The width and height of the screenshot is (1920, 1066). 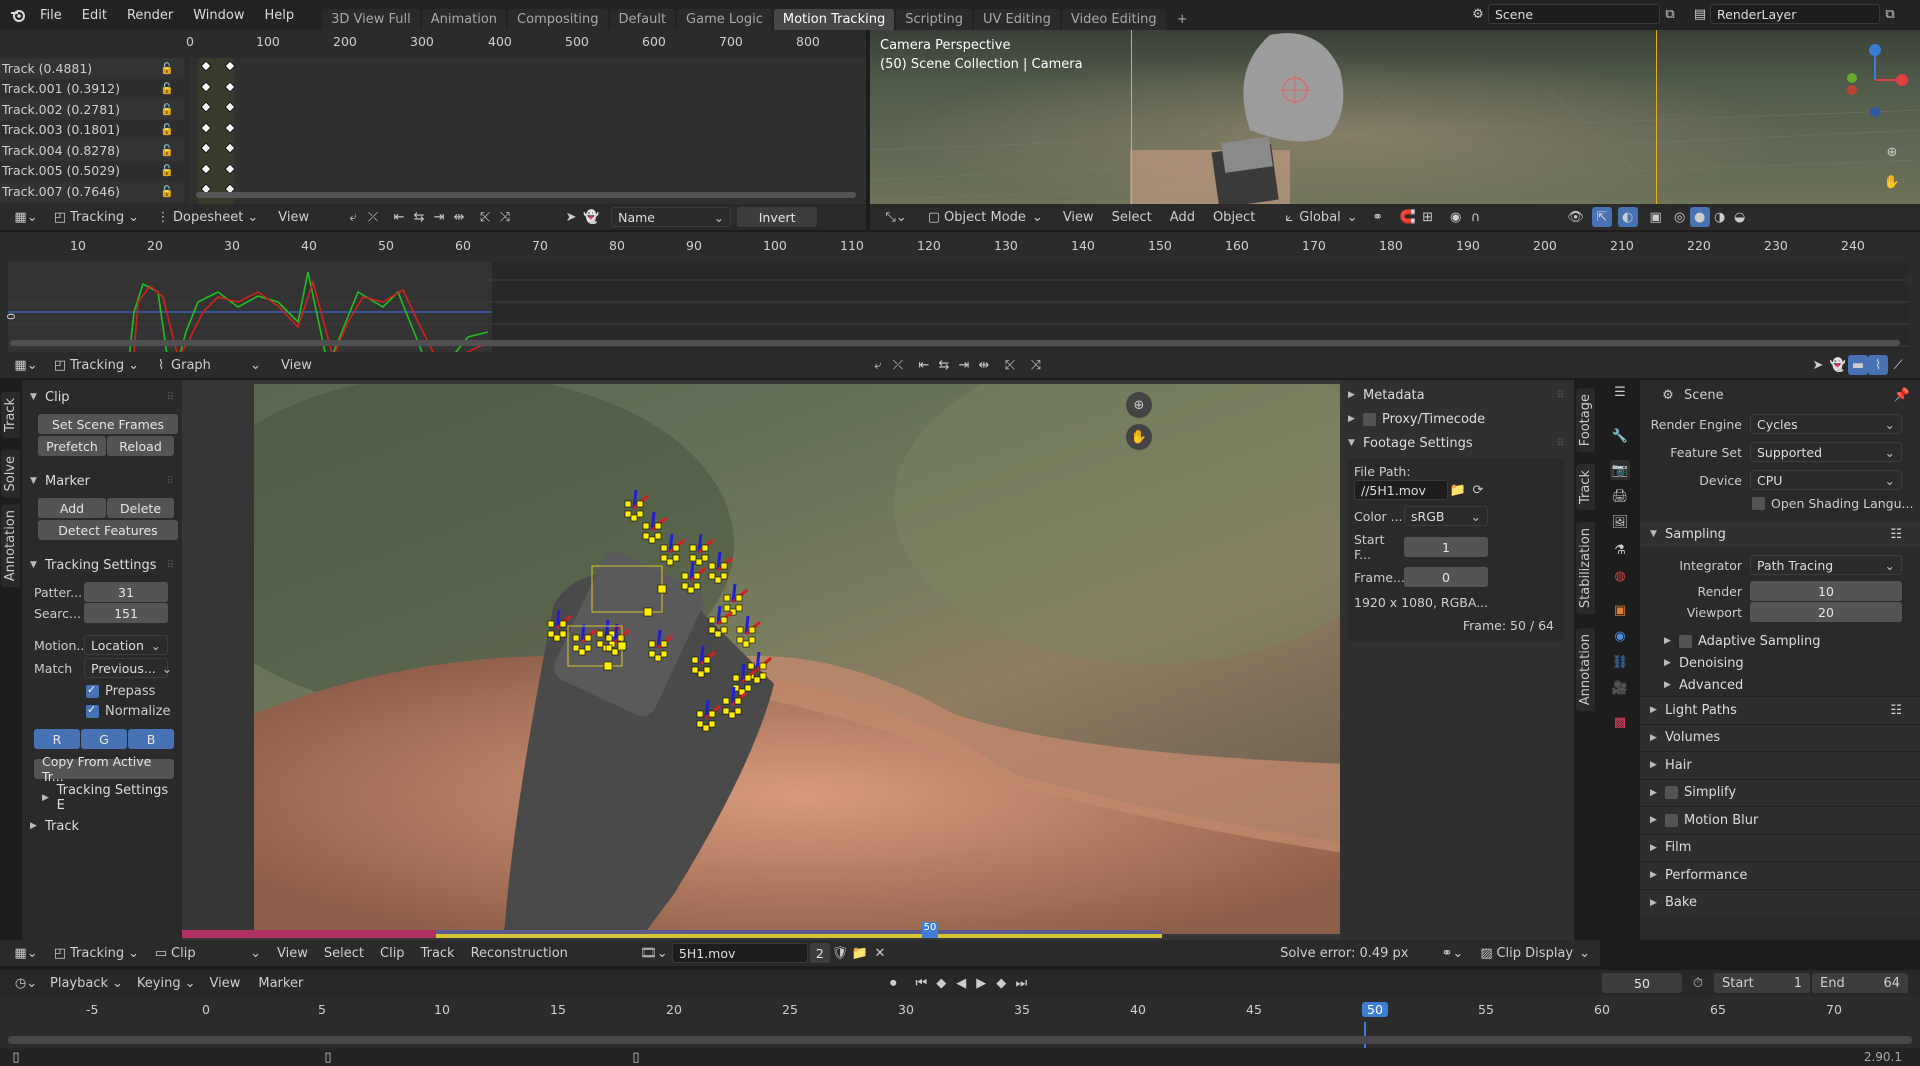 What do you see at coordinates (840, 953) in the screenshot?
I see `fake-user-icon: 🛡` at bounding box center [840, 953].